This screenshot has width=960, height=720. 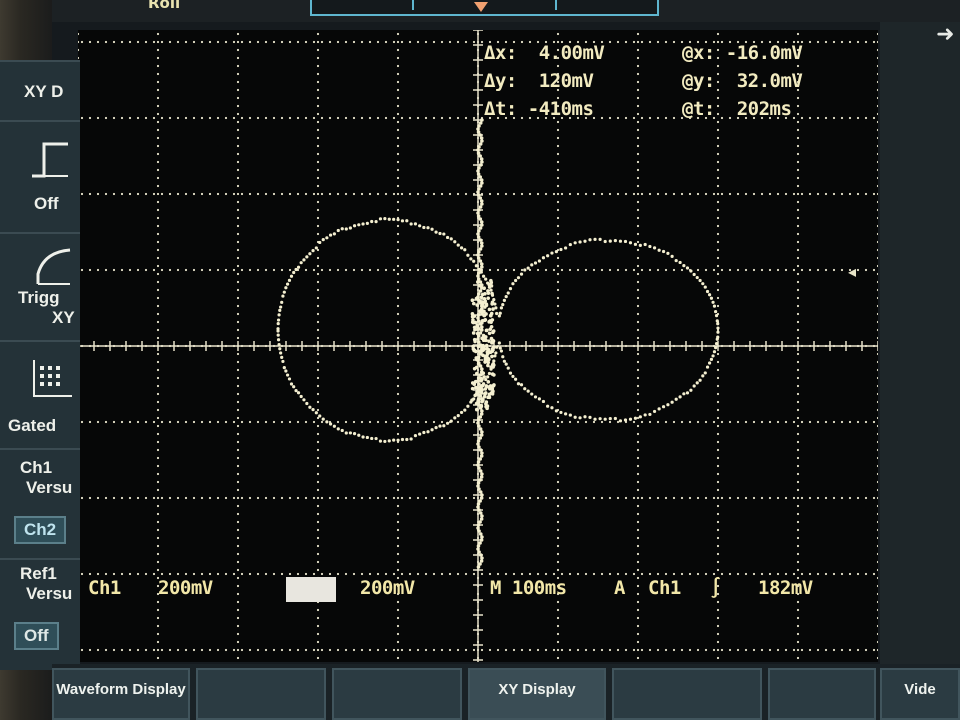 What do you see at coordinates (537, 694) in the screenshot?
I see `bottom-button-xy-display: XY Display` at bounding box center [537, 694].